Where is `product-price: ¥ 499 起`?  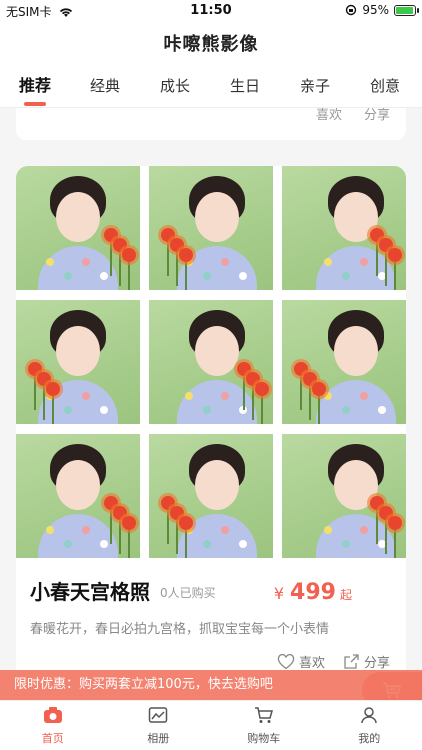 product-price: ¥ 499 起 is located at coordinates (313, 592).